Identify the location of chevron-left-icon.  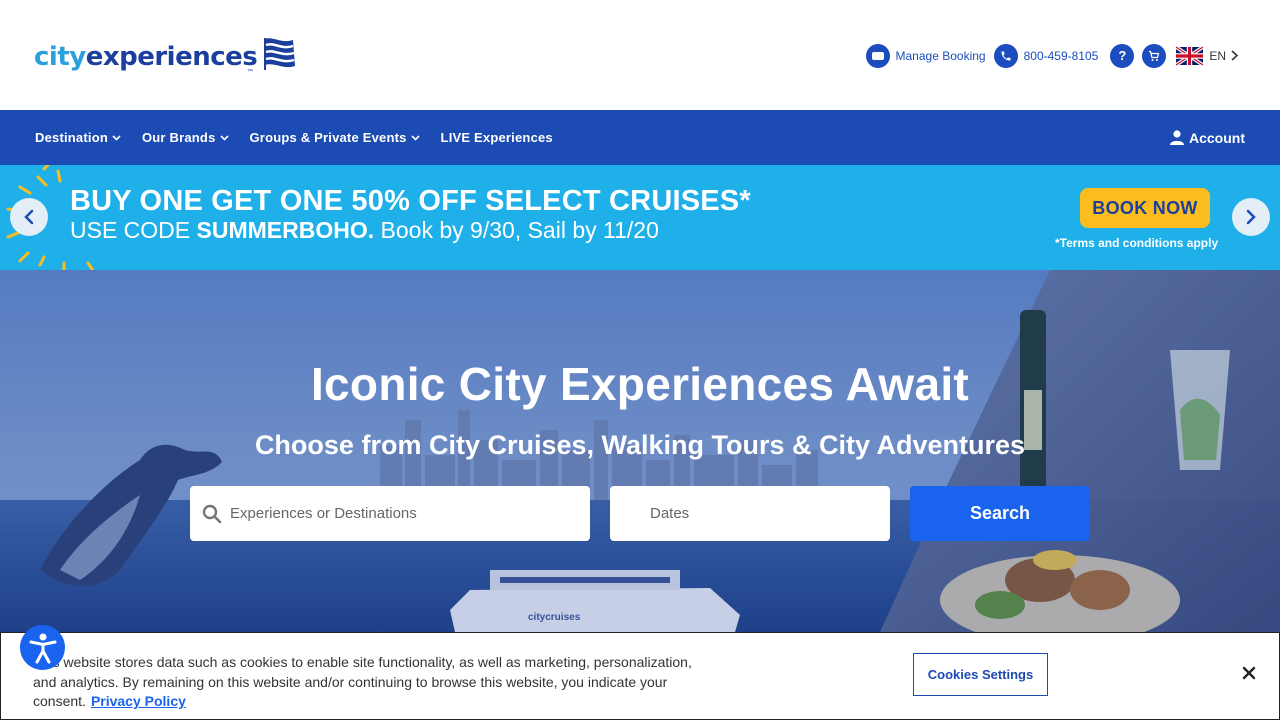
(29, 217).